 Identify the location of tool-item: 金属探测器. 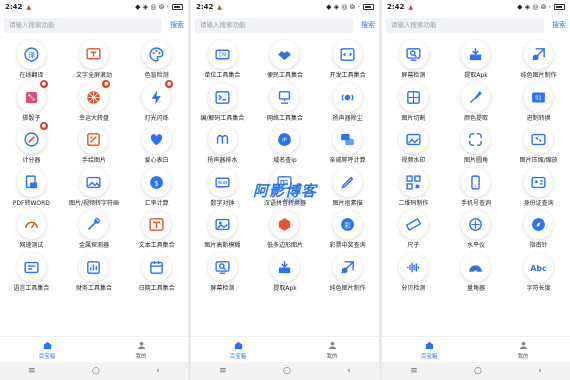
(94, 229).